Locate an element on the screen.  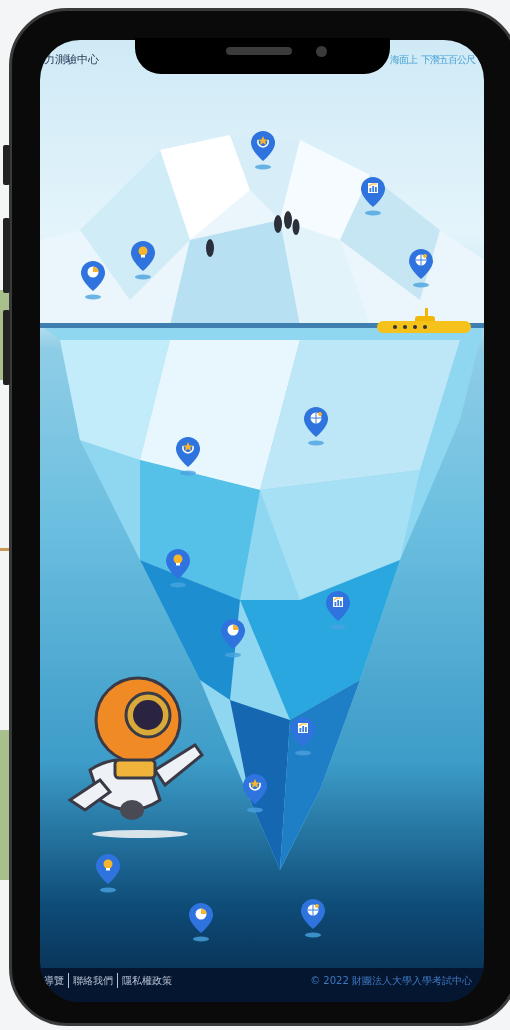
front-camera is located at coordinates (321, 51).